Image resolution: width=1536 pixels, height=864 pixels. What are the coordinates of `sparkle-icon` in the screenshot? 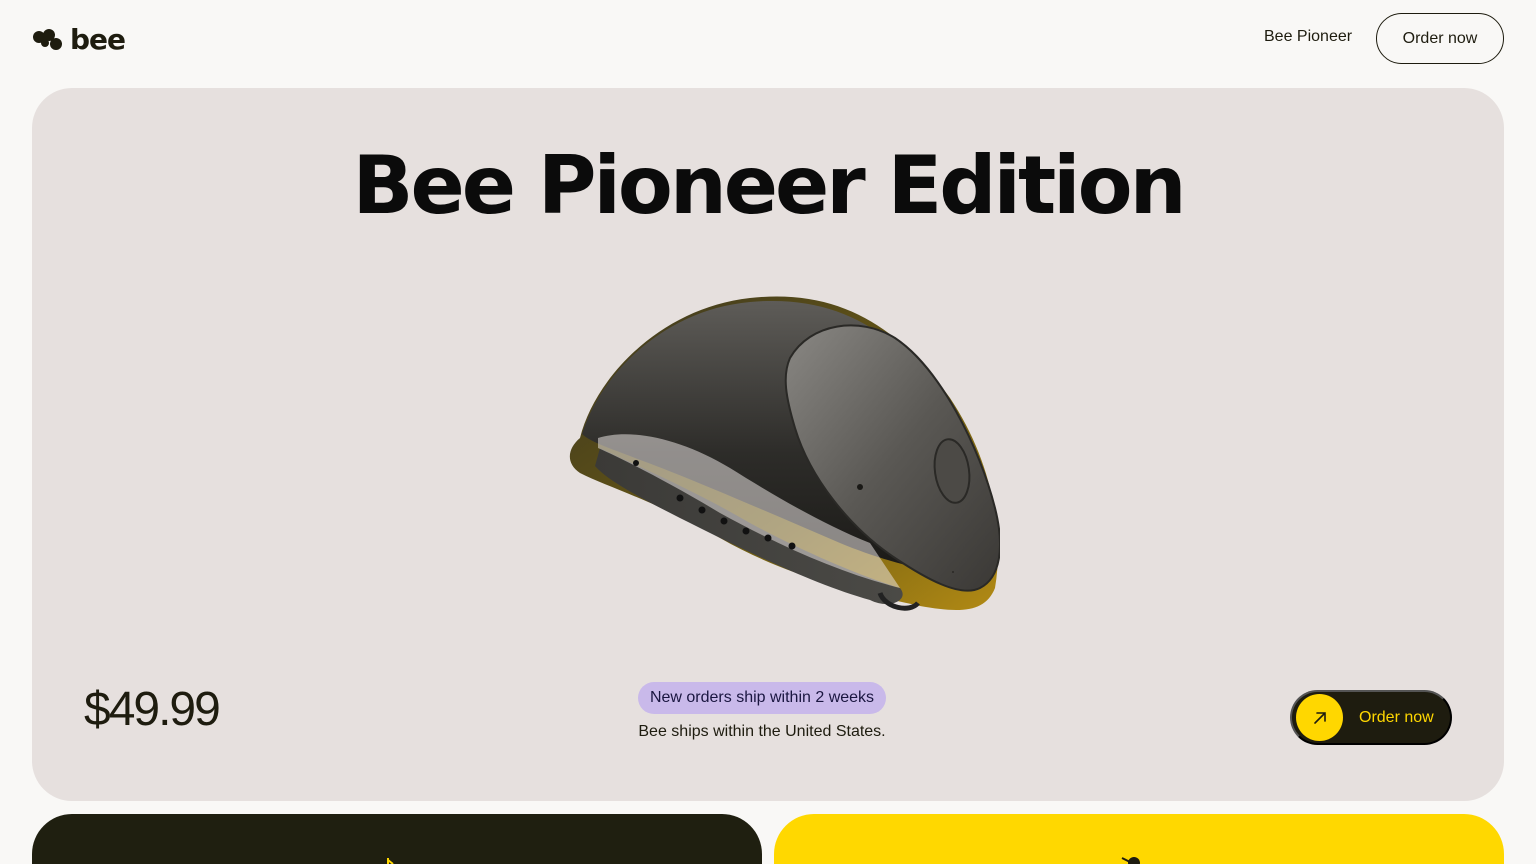 It's located at (390, 861).